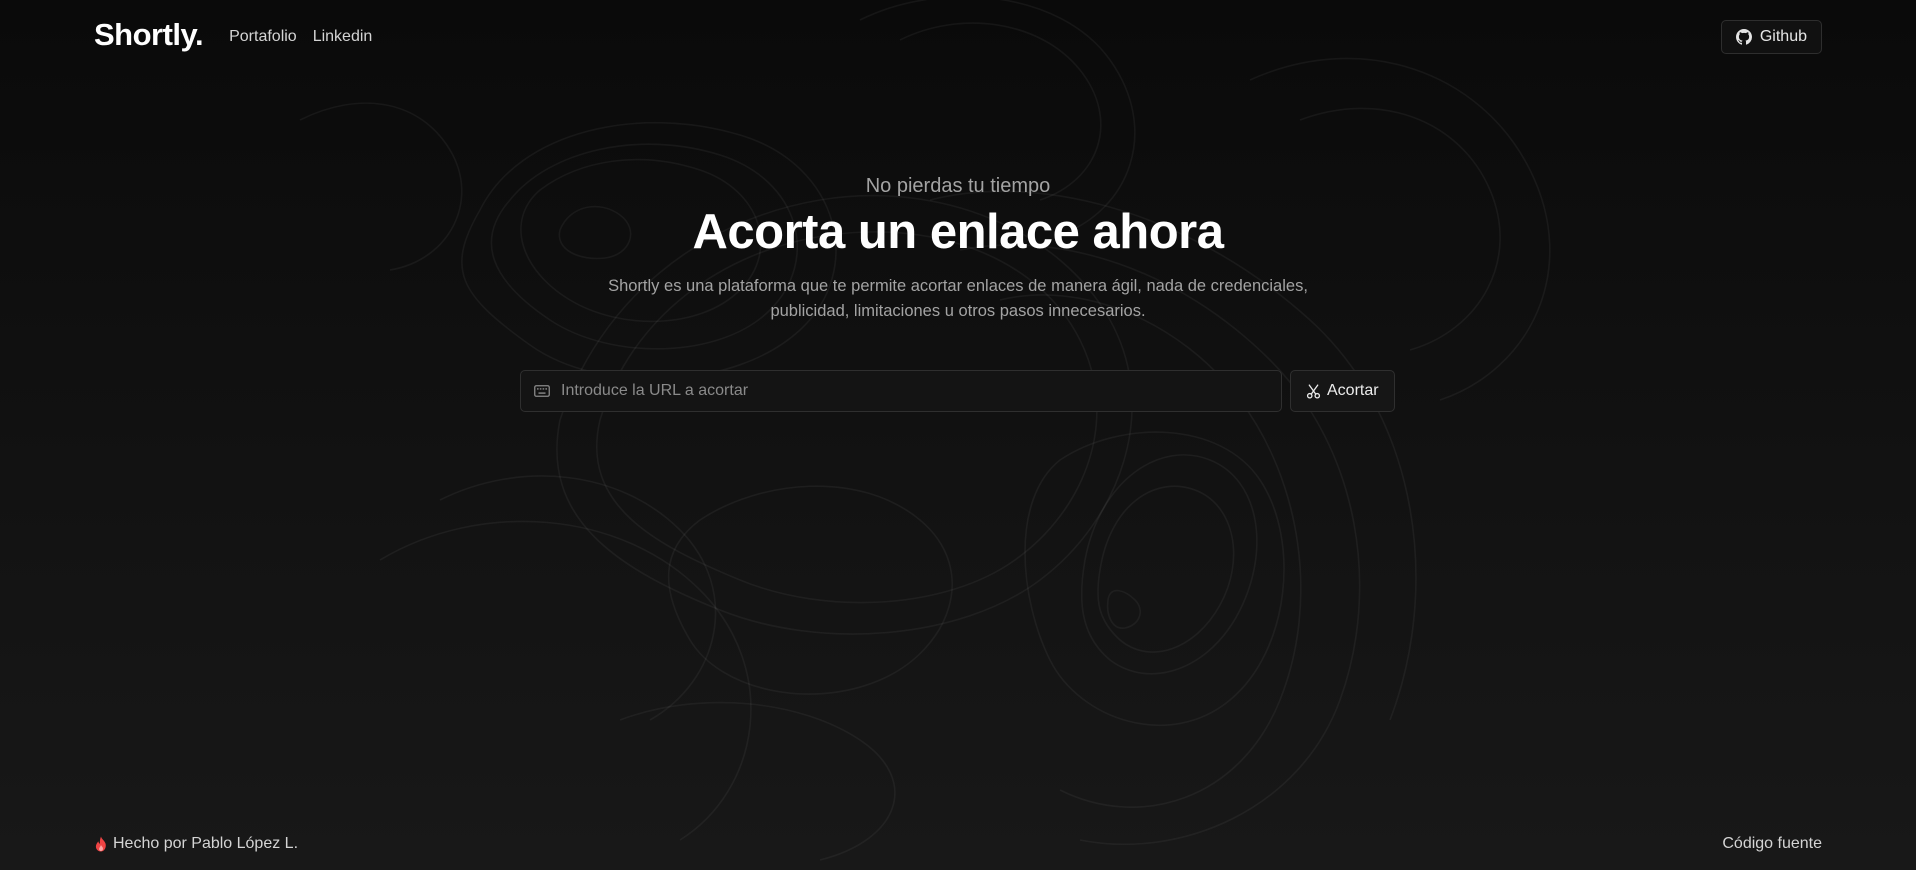  I want to click on header: Shortly. Portafolio Linkedin Github, so click(958, 37).